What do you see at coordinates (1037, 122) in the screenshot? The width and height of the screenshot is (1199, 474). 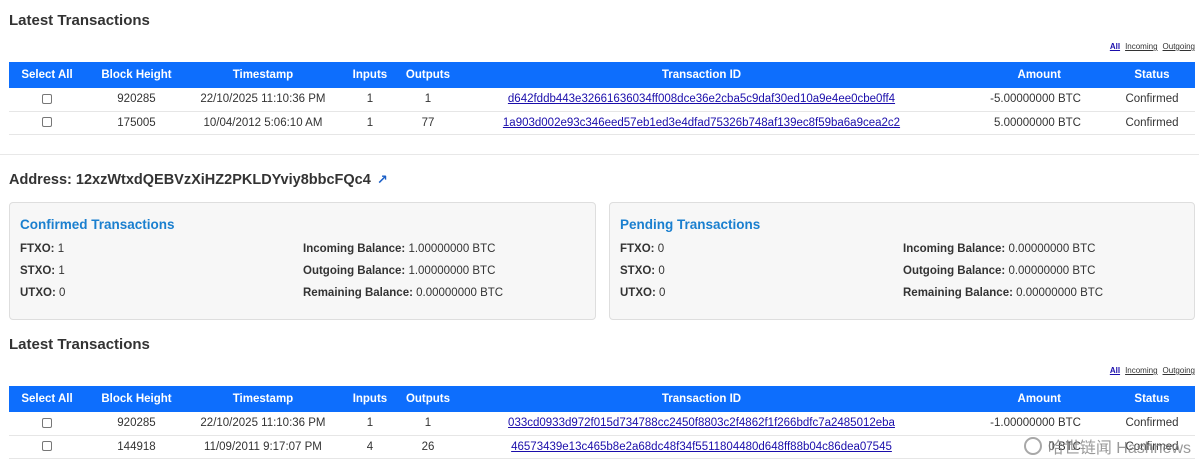 I see `amount: 5.00000000 BTC` at bounding box center [1037, 122].